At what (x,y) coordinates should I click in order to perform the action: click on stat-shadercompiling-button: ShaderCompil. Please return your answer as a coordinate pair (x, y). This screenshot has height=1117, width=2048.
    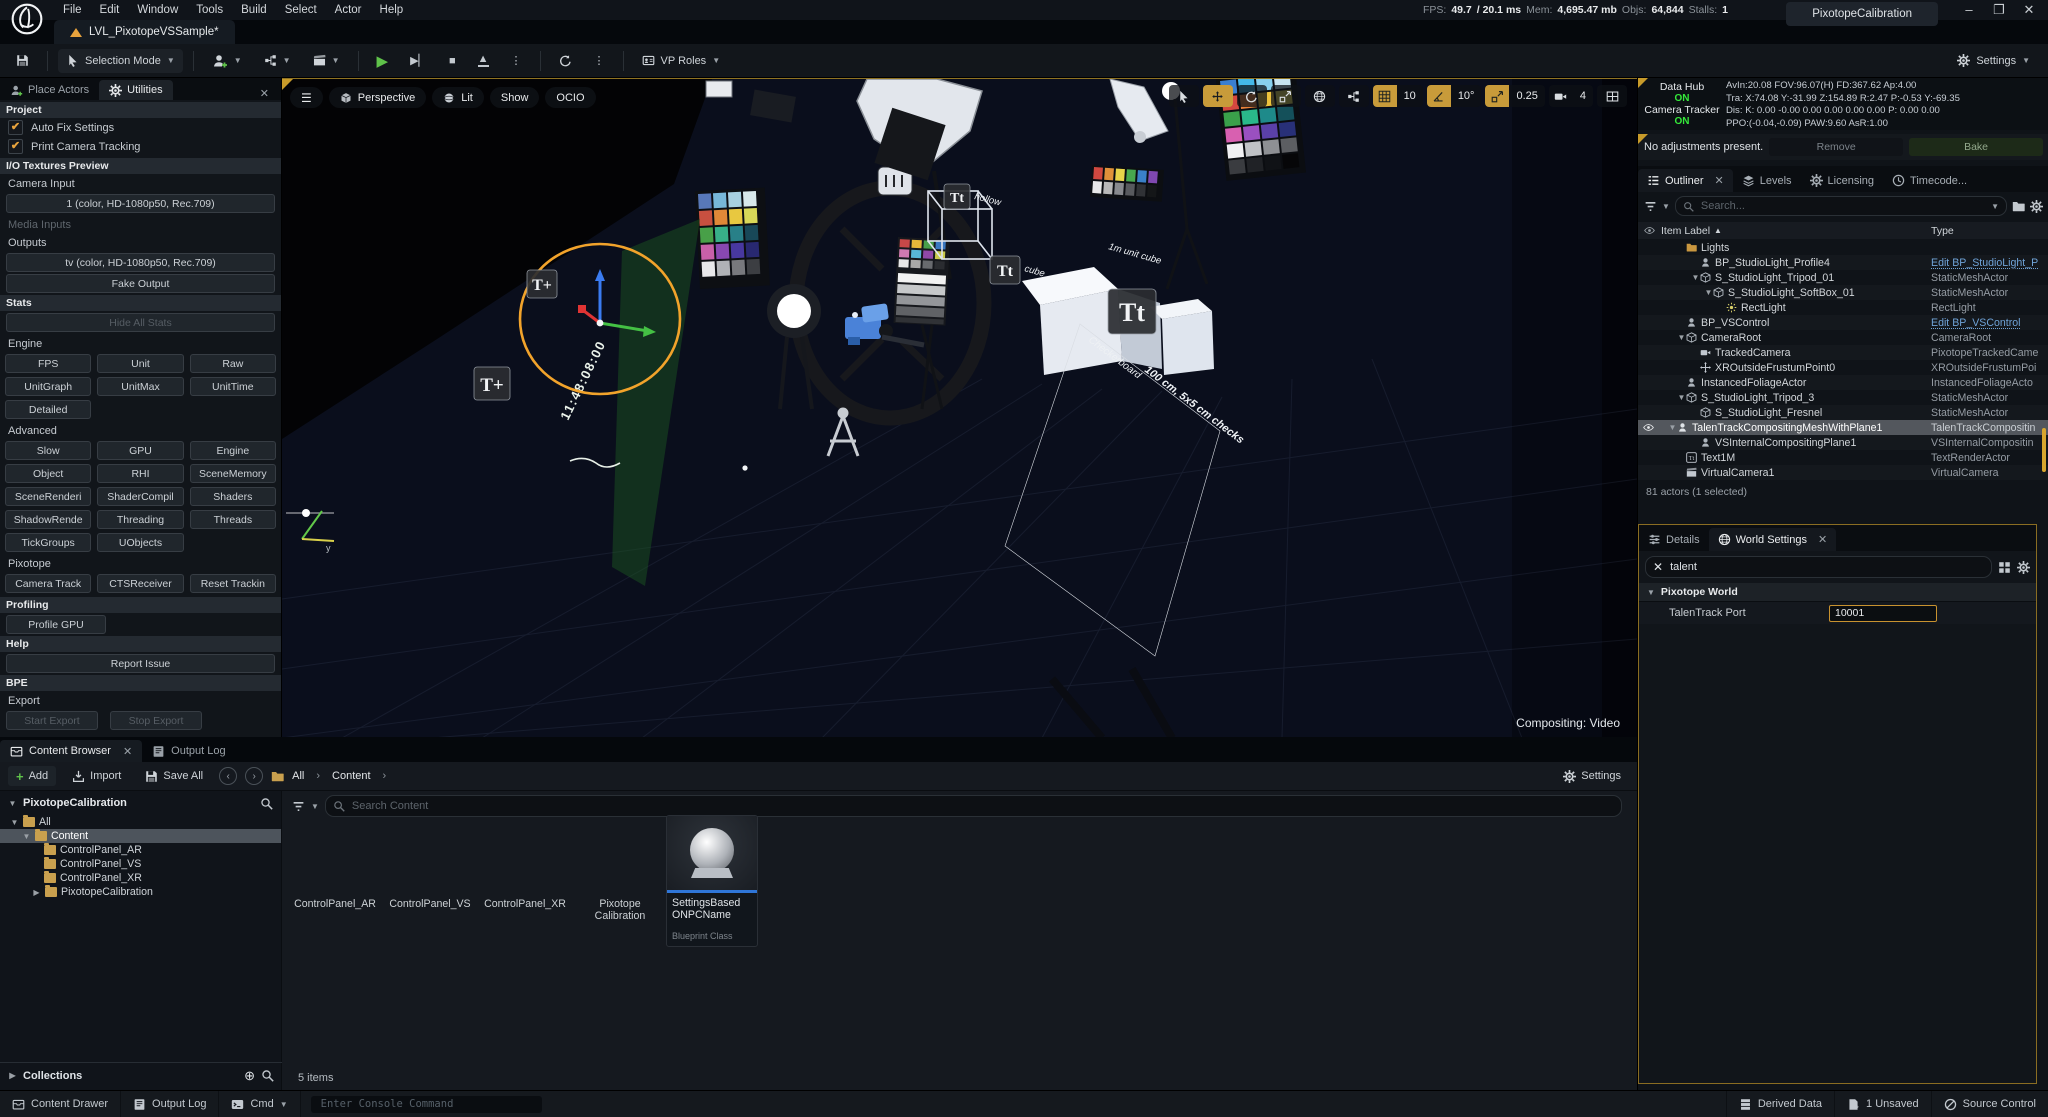
    Looking at the image, I should click on (140, 496).